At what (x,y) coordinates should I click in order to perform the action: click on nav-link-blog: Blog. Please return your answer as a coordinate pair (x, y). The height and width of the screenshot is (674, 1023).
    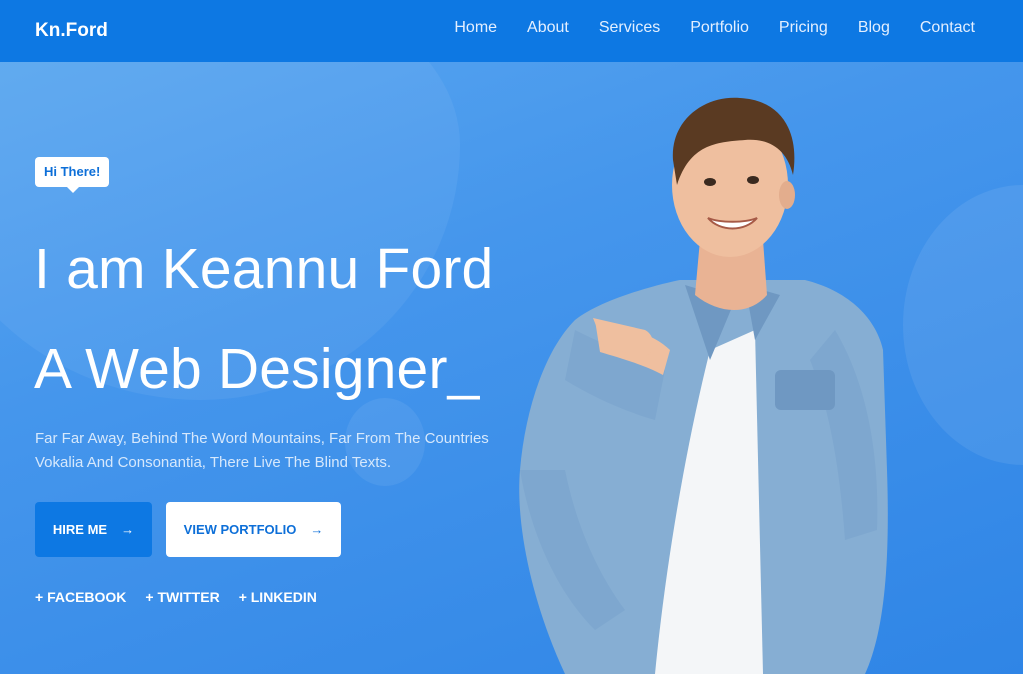
    Looking at the image, I should click on (874, 28).